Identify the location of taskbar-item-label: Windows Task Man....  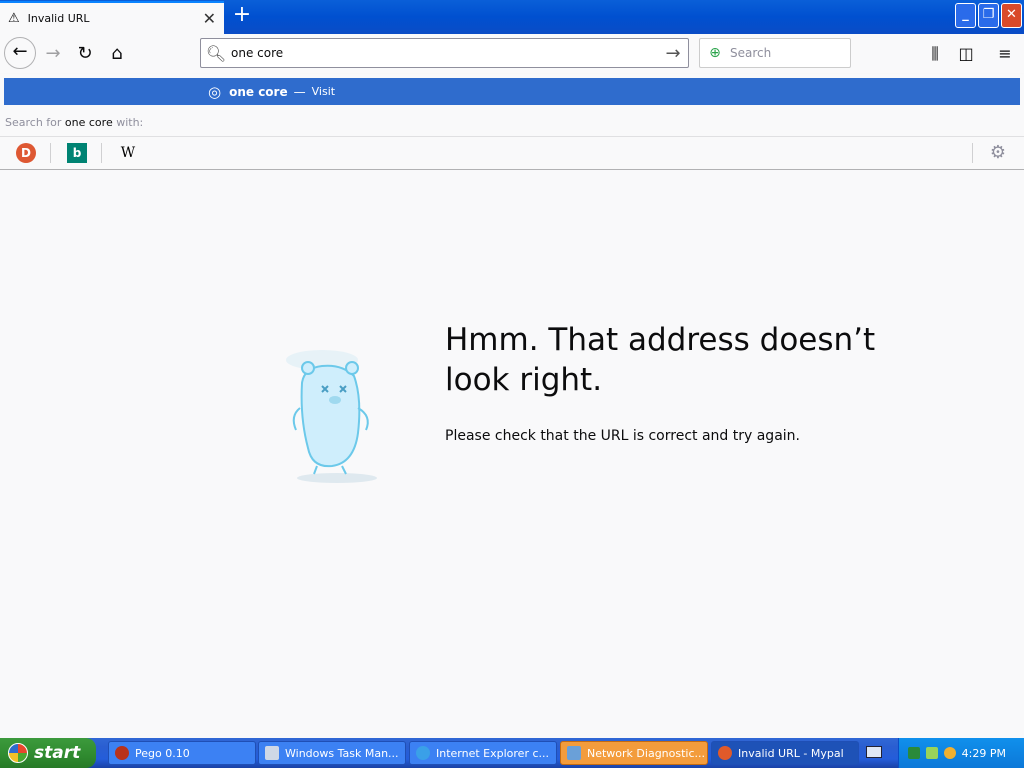
(342, 753).